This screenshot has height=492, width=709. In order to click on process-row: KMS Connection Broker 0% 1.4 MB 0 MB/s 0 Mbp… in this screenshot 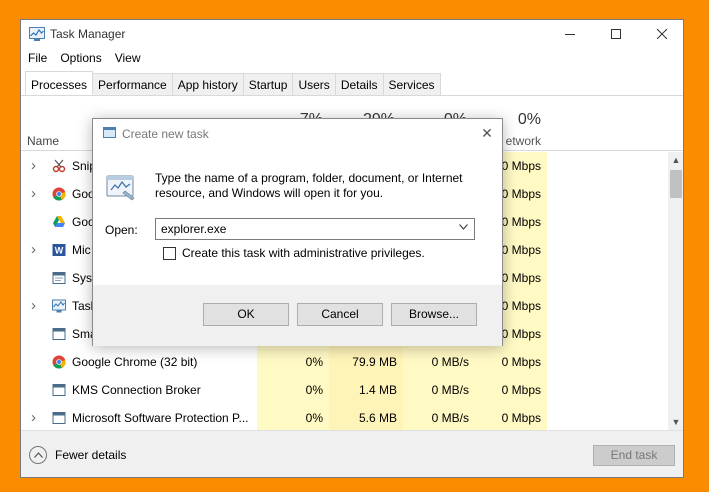, I will do `click(344, 390)`.